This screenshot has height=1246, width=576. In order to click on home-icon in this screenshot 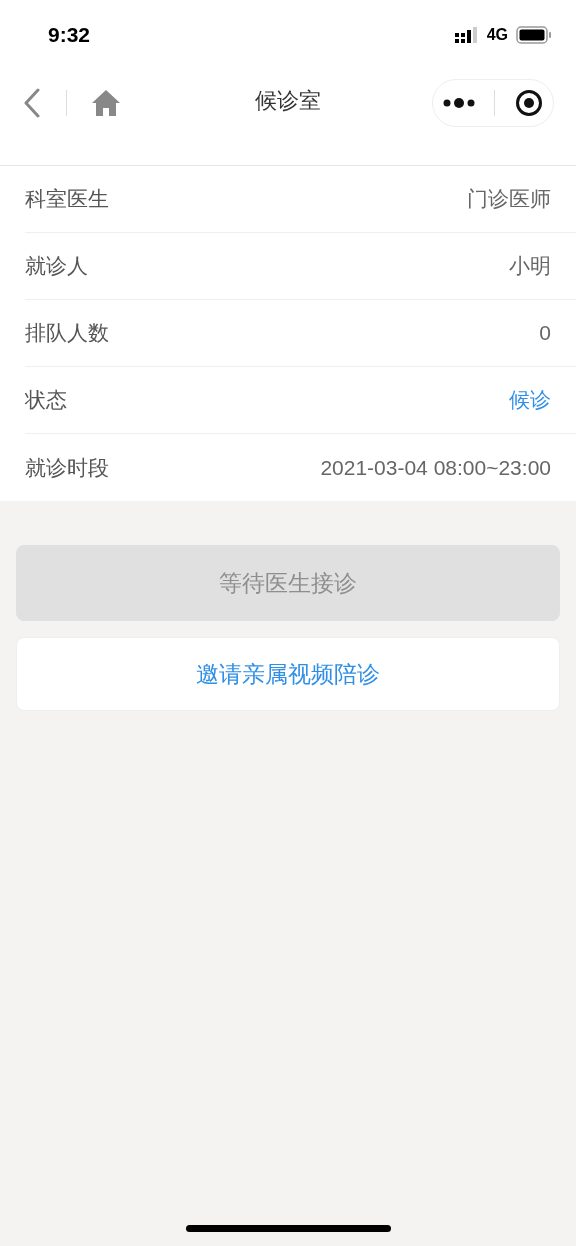, I will do `click(106, 102)`.